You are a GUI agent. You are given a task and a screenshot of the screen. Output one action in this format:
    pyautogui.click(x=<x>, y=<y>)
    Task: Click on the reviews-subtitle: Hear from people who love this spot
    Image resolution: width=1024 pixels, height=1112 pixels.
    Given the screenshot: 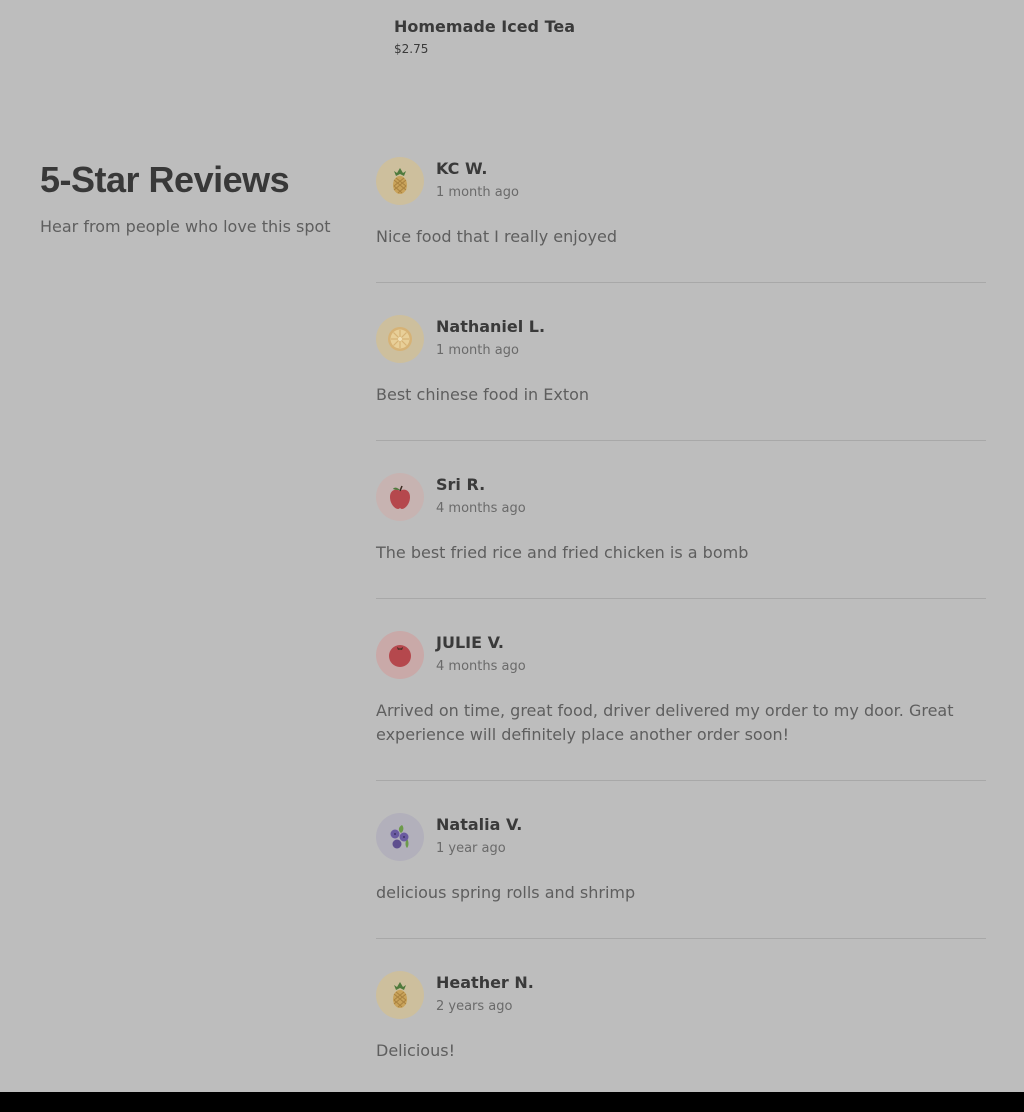 What is the action you would take?
    pyautogui.click(x=185, y=226)
    